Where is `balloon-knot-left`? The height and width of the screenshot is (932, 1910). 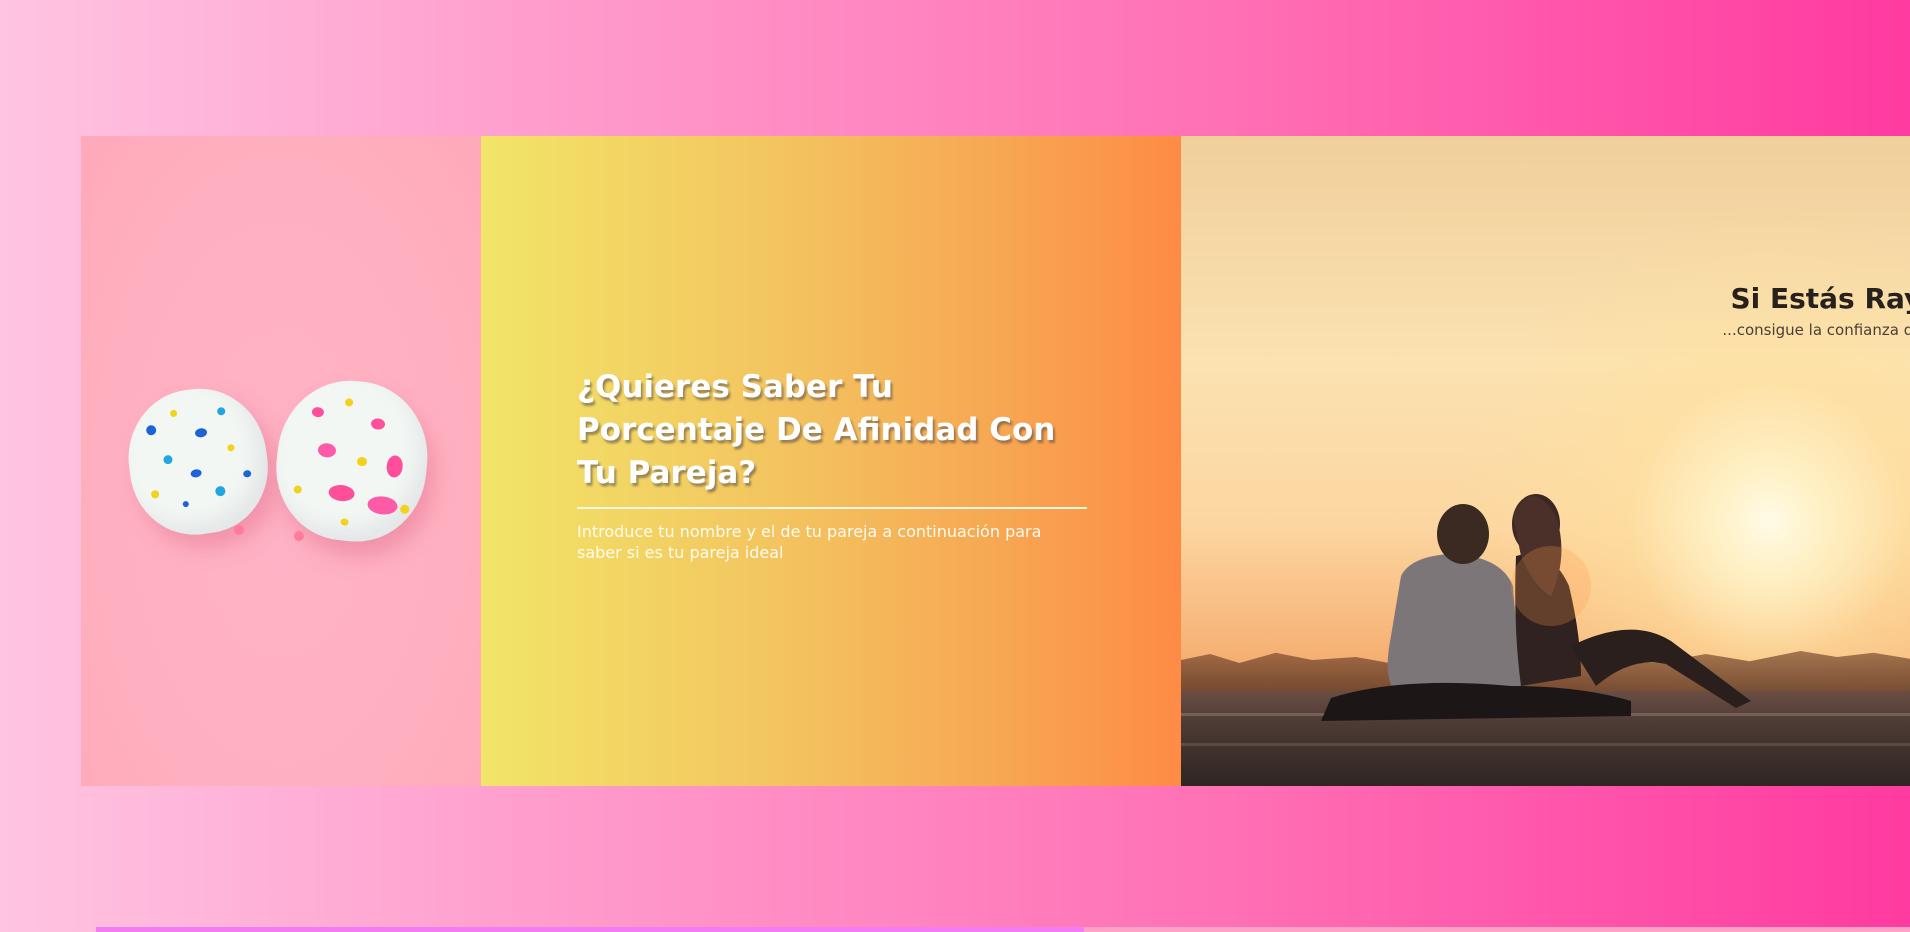
balloon-knot-left is located at coordinates (239, 530).